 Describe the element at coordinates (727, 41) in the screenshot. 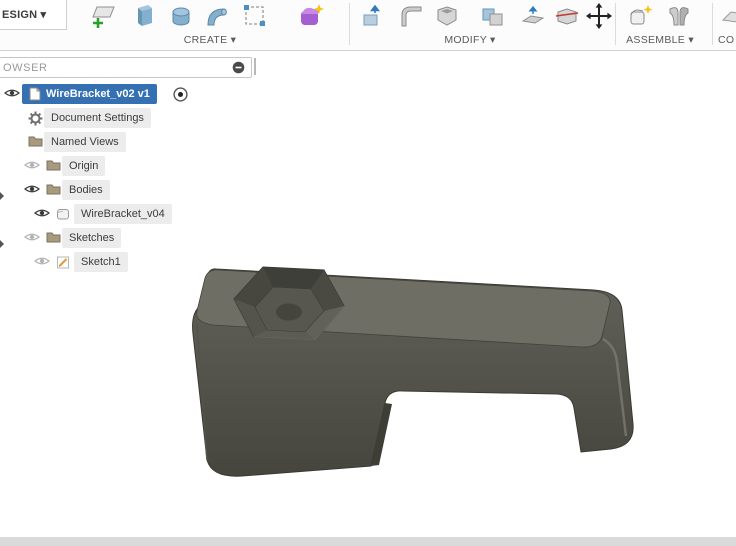

I see `construct-menu-label: CO` at that location.